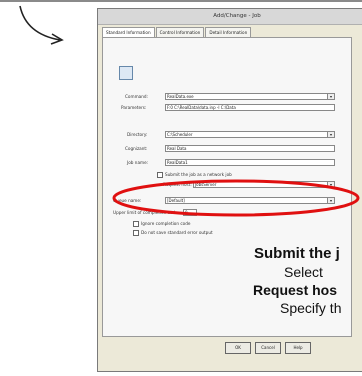 Image resolution: width=362 pixels, height=376 pixels. What do you see at coordinates (137, 134) in the screenshot?
I see `directory-label: Directory:` at bounding box center [137, 134].